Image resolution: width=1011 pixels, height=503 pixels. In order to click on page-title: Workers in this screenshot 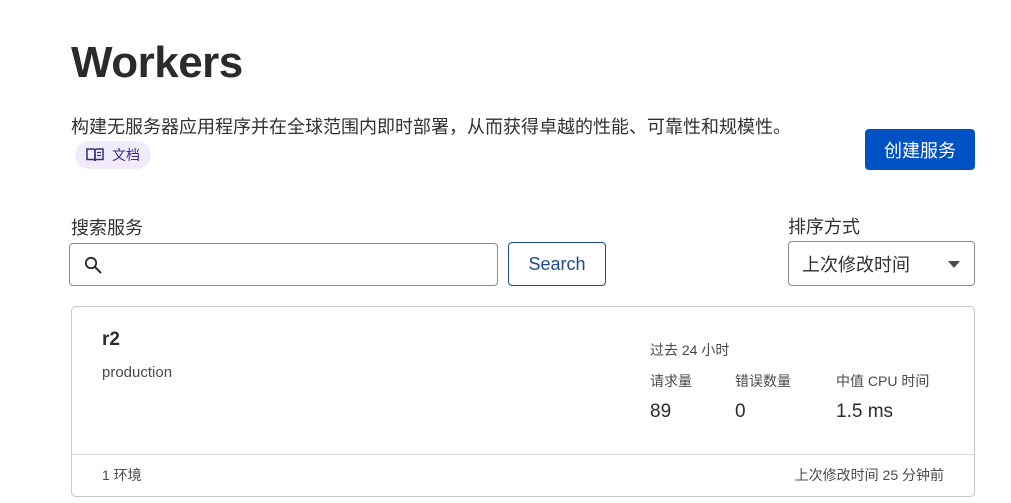, I will do `click(157, 62)`.